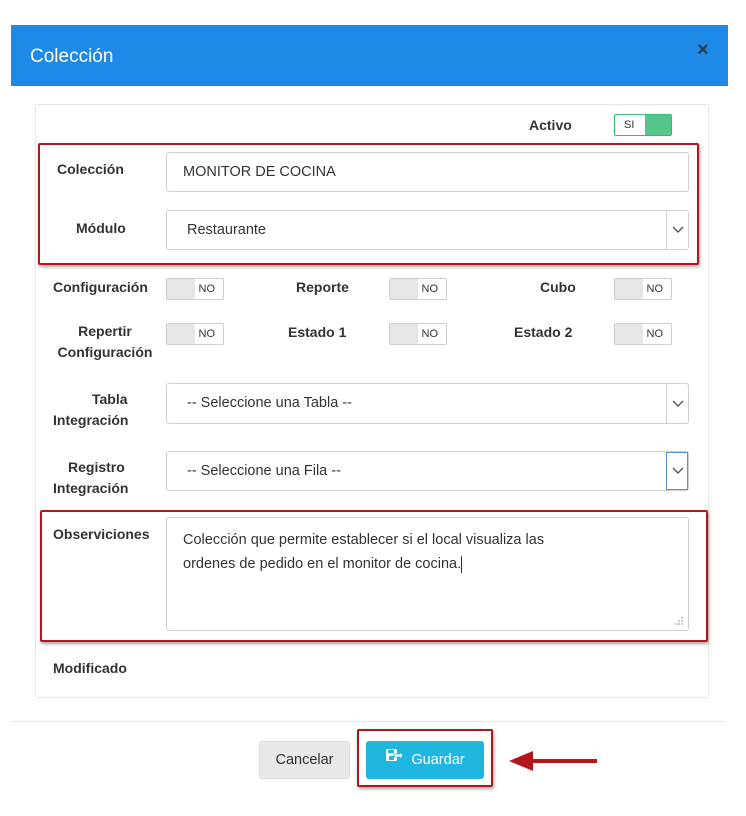  What do you see at coordinates (368, 204) in the screenshot?
I see `highlight-box-coleccion` at bounding box center [368, 204].